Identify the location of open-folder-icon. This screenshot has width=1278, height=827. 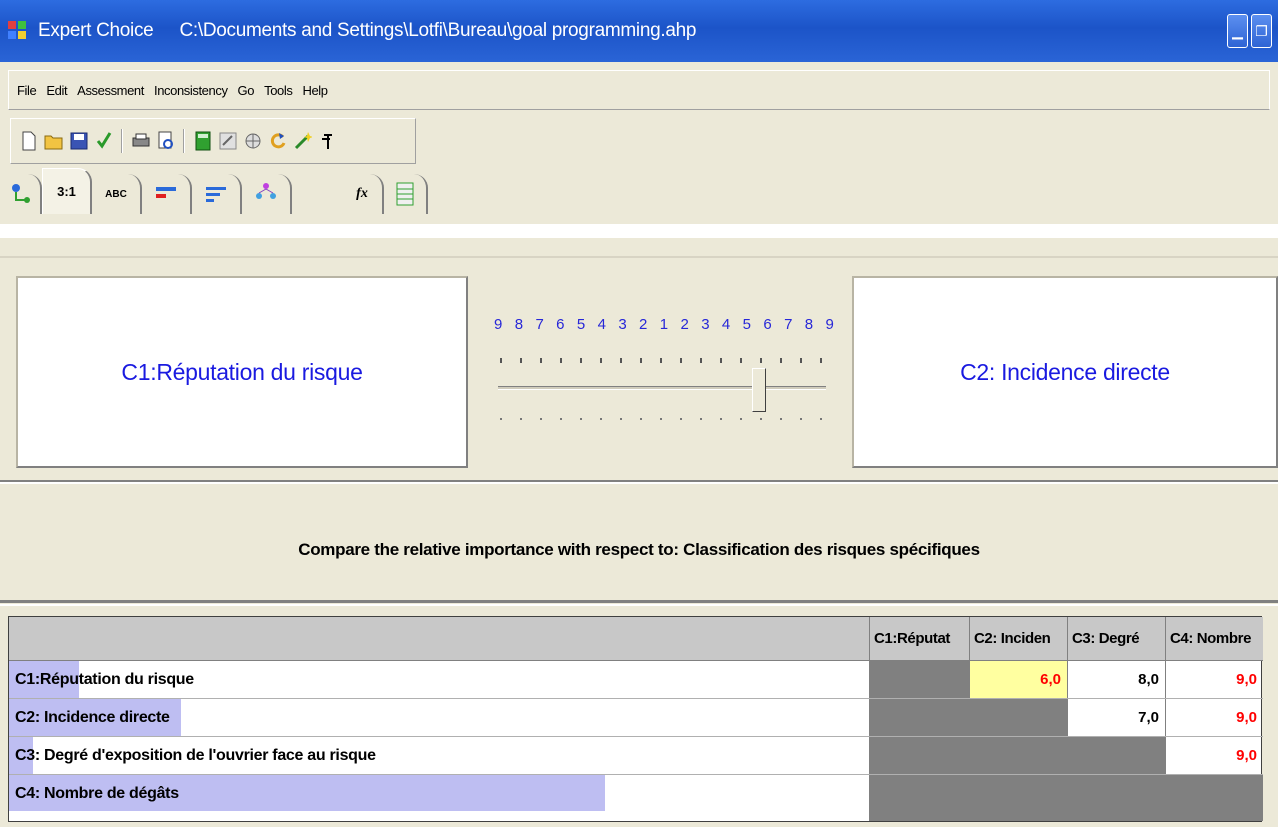
(53, 141).